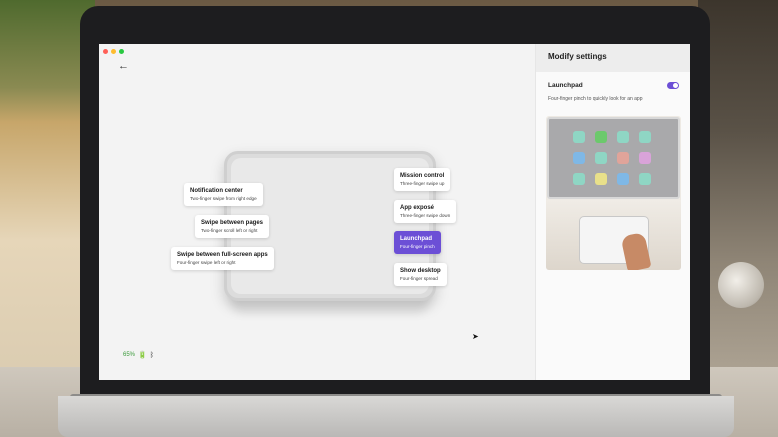 Image resolution: width=778 pixels, height=437 pixels. I want to click on window-controls, so click(113, 51).